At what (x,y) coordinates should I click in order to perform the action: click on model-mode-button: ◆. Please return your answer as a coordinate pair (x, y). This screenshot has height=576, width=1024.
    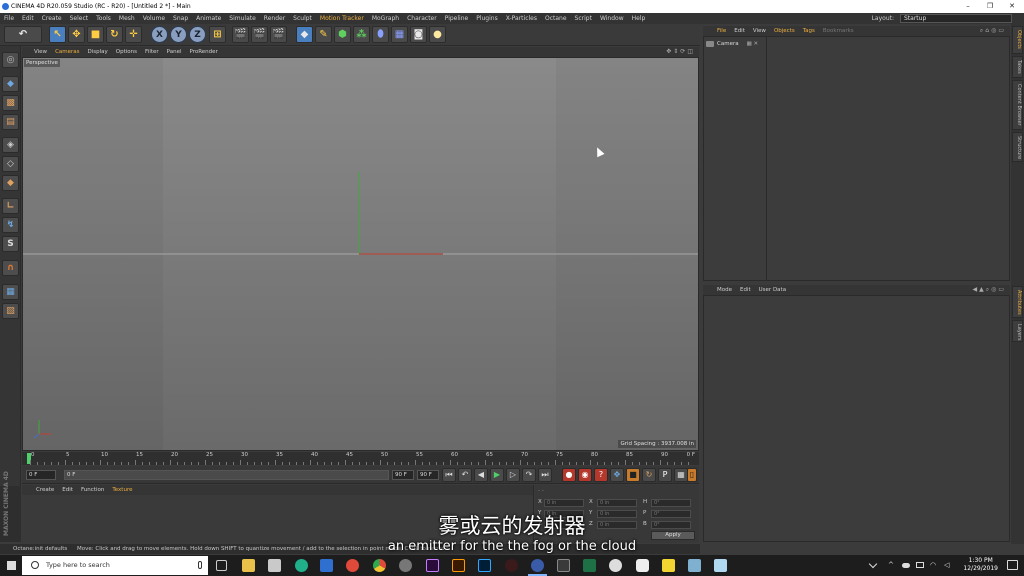
    Looking at the image, I should click on (10, 84).